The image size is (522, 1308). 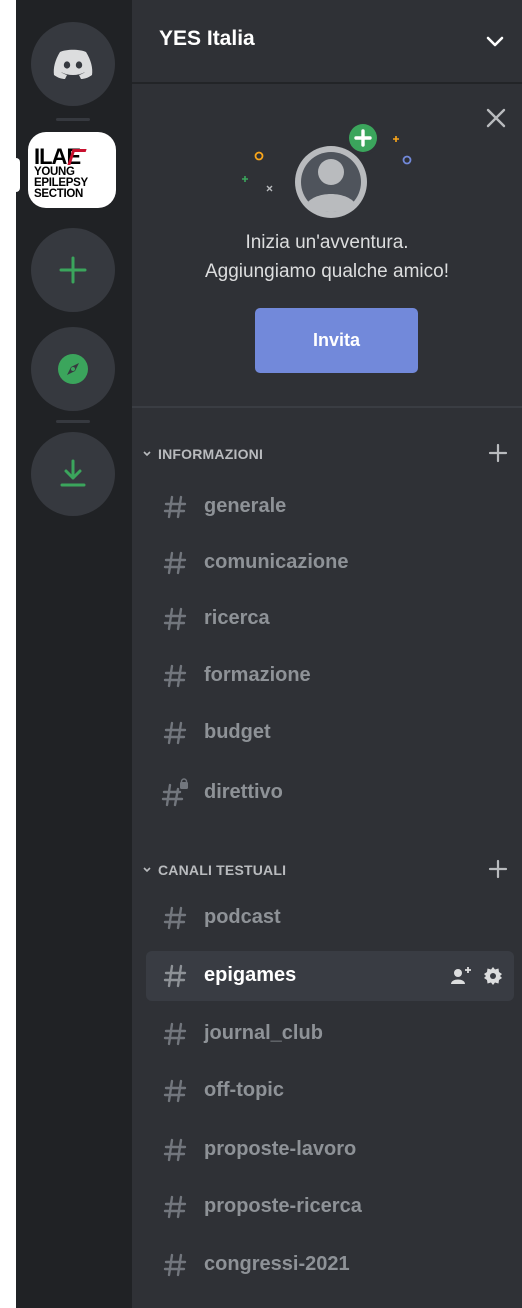 I want to click on channel-name: direttivo, so click(x=243, y=792).